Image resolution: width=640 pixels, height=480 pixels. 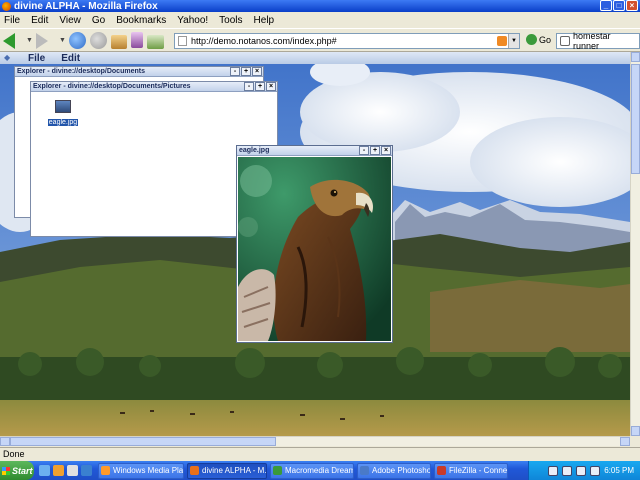 I want to click on firefox-quick-icon, so click(x=58, y=470).